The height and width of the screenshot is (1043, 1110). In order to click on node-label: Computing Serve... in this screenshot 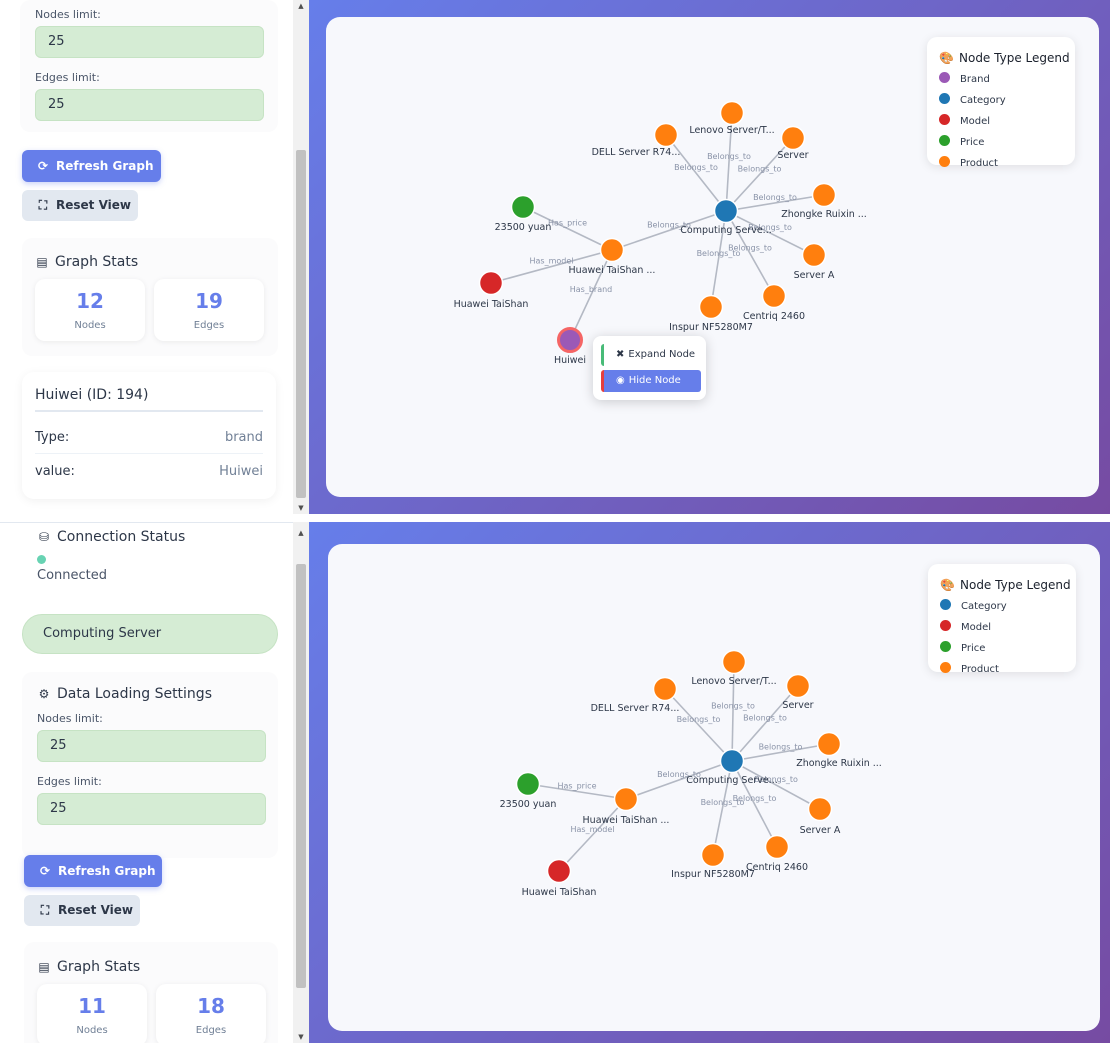, I will do `click(732, 780)`.